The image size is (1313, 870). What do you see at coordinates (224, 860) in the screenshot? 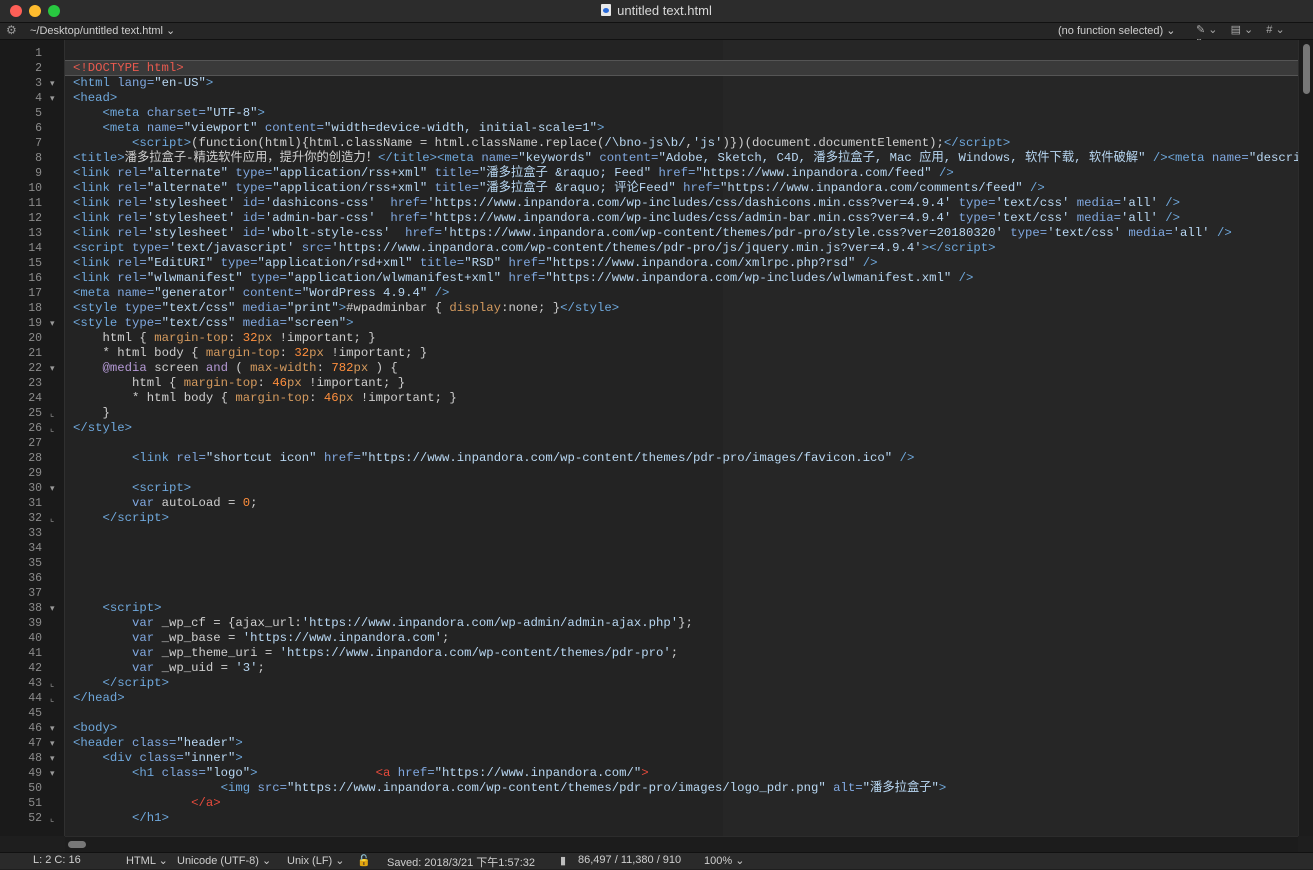
I see `encoding-menu: Unicode (UTF-8) ⌄` at bounding box center [224, 860].